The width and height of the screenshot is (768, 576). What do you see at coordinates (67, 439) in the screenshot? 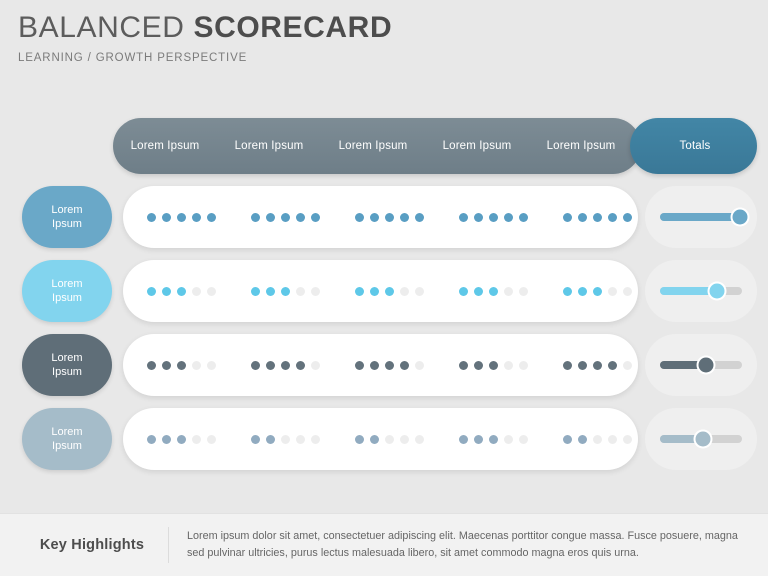
I see `row-badge-4: Lorem Ipsum` at bounding box center [67, 439].